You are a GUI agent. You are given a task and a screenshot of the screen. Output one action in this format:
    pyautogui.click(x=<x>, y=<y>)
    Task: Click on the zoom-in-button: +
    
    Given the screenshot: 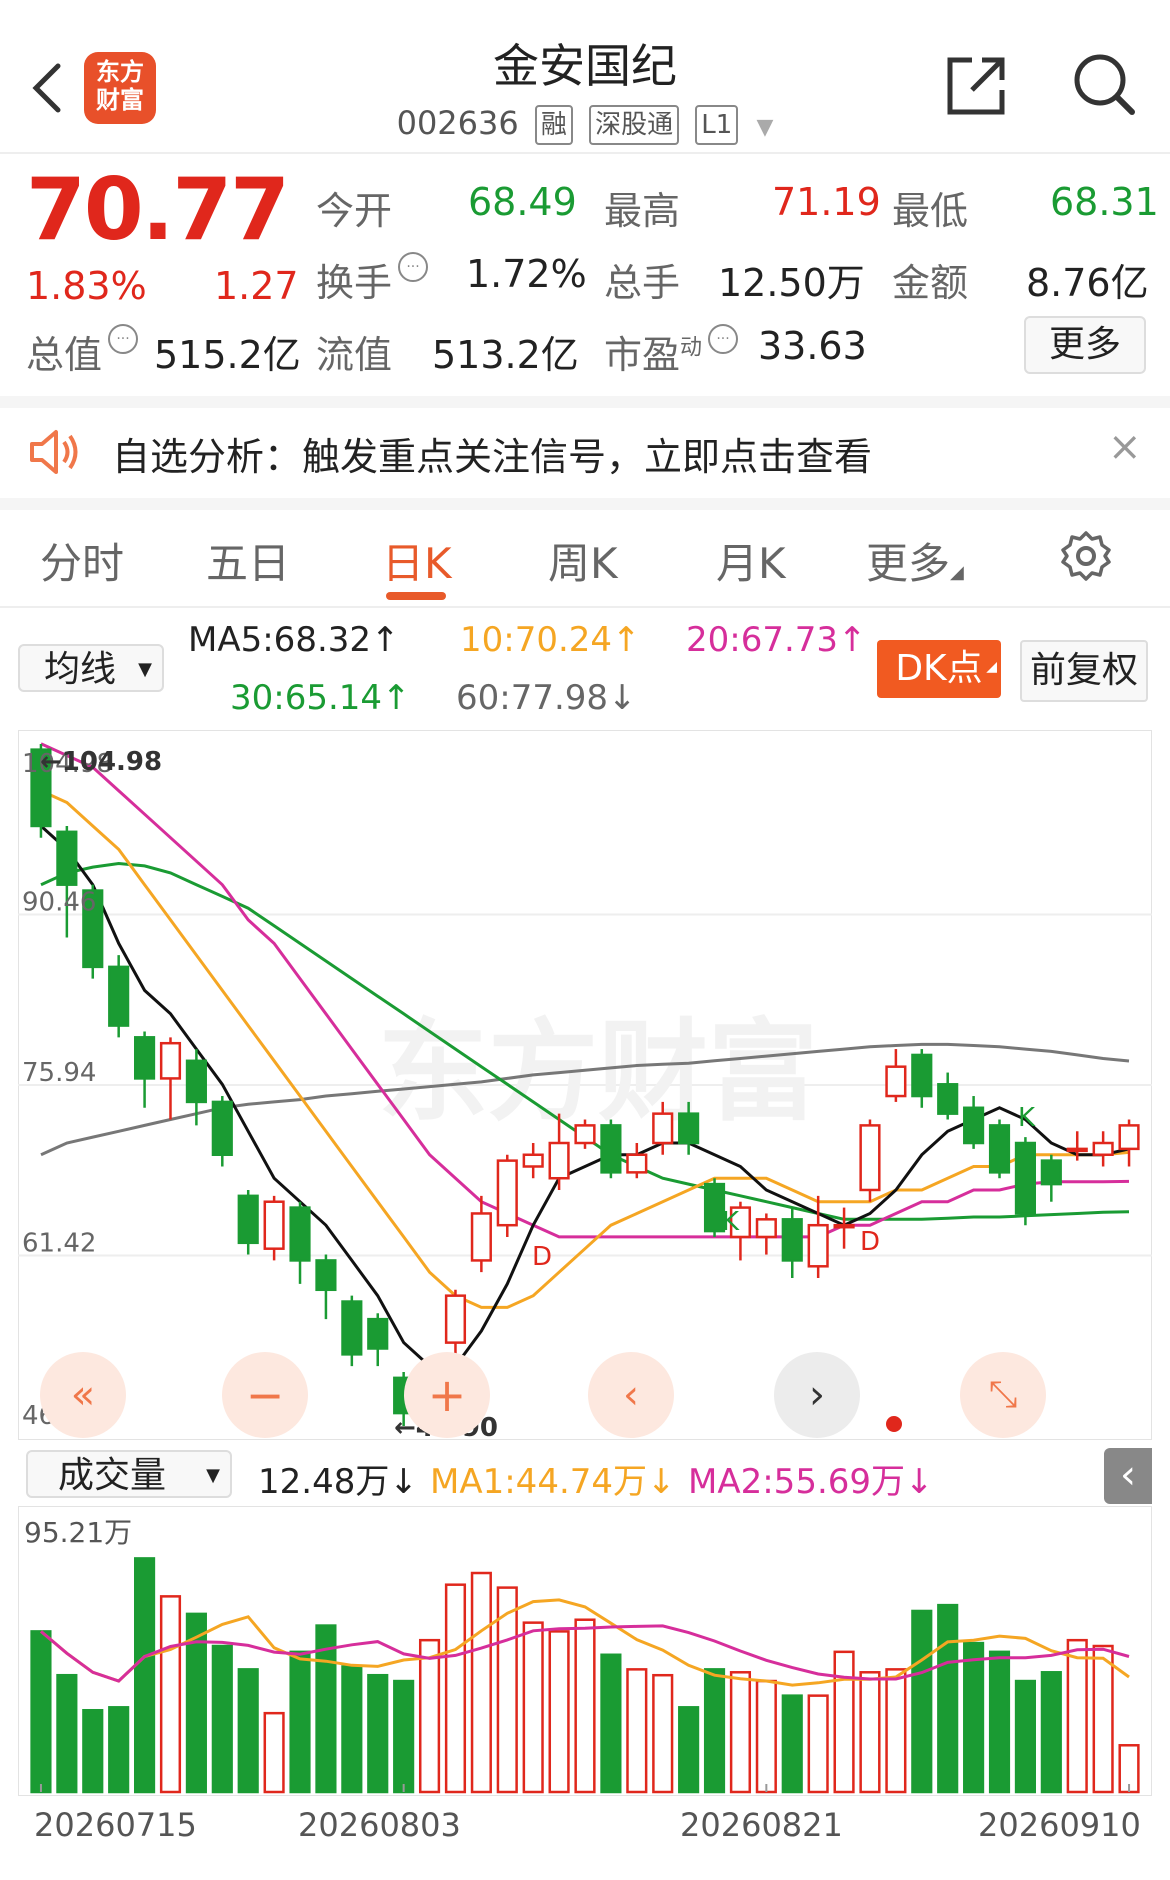 What is the action you would take?
    pyautogui.click(x=447, y=1395)
    